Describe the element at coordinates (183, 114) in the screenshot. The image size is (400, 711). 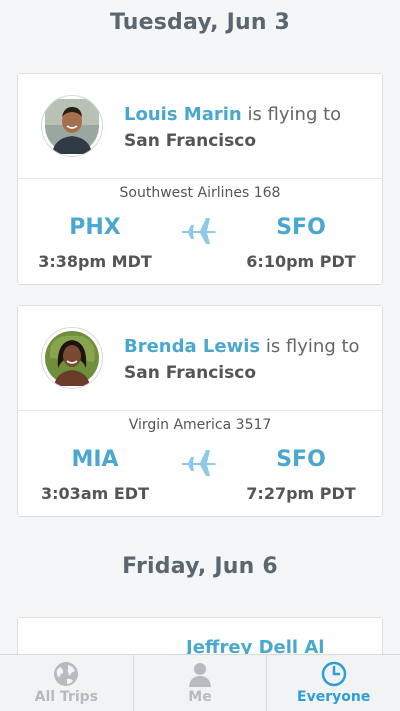
I see `traveler-name: Louis Marin` at that location.